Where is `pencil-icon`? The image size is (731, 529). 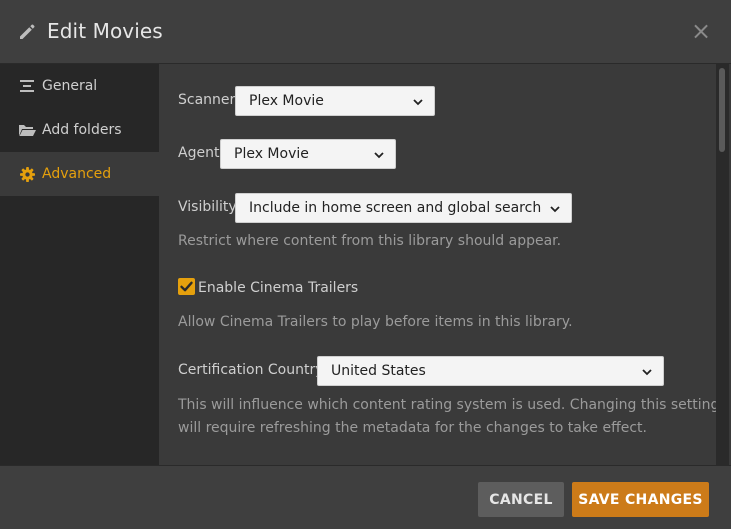 pencil-icon is located at coordinates (27, 31).